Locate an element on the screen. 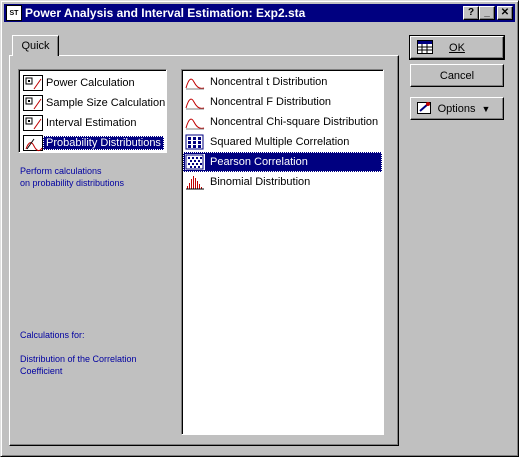  distribution-label: Noncentral t Distribution is located at coordinates (269, 82).